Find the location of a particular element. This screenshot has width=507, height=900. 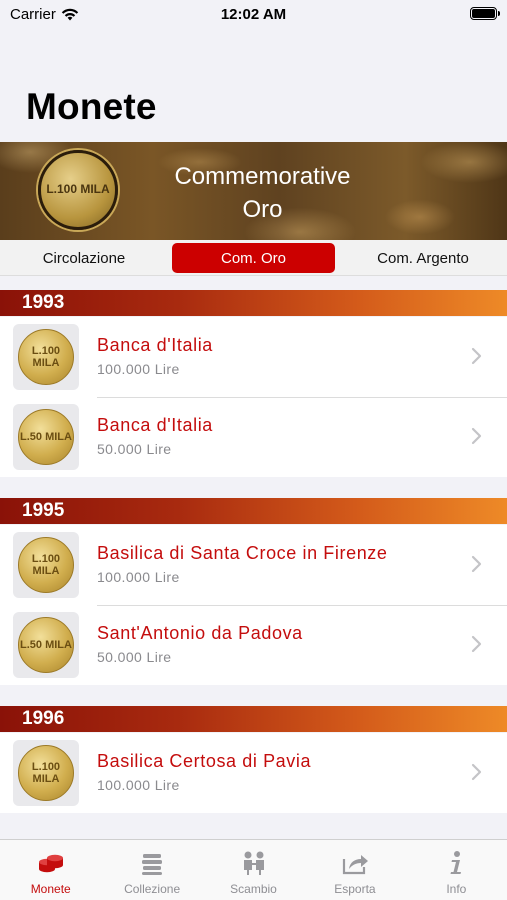

tab-label: Info is located at coordinates (456, 889).